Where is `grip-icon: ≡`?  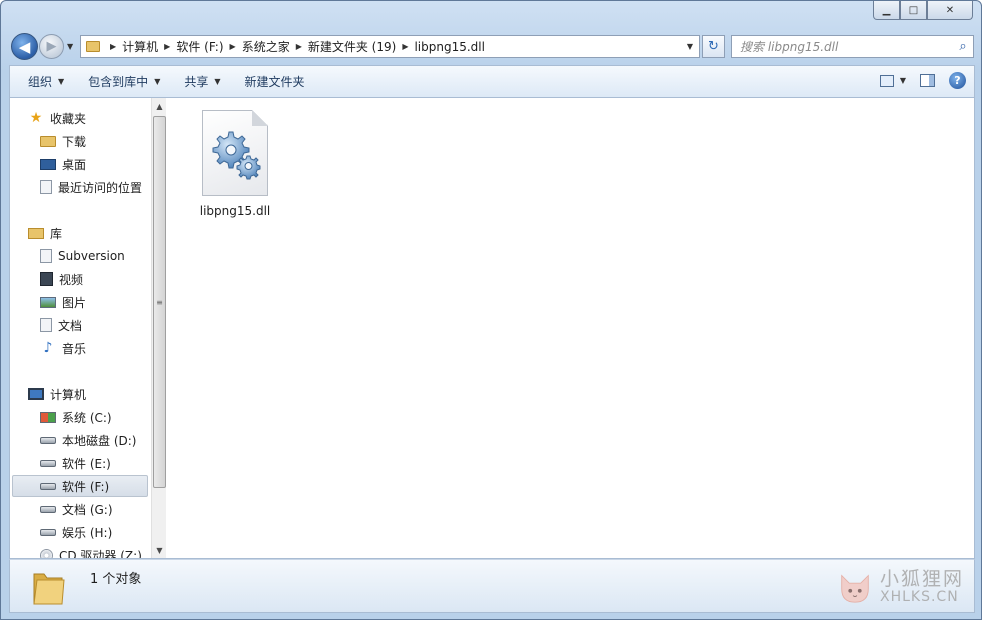 grip-icon: ≡ is located at coordinates (159, 302).